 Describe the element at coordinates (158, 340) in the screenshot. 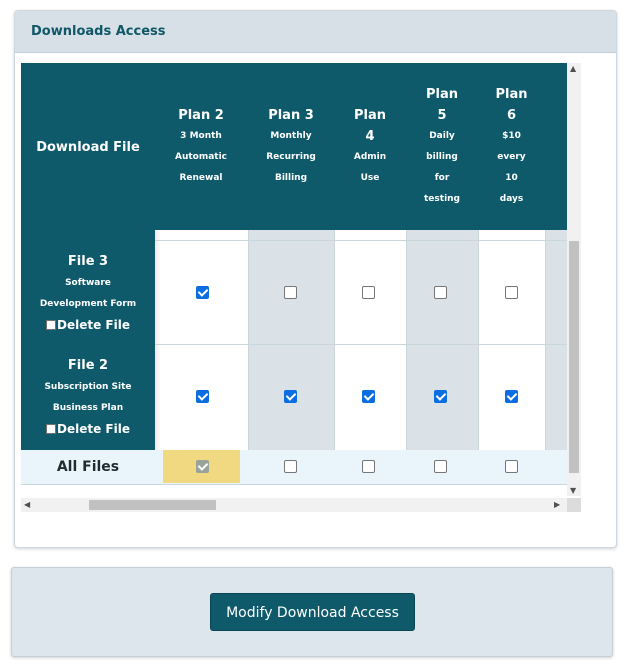

I see `column-shadow` at that location.